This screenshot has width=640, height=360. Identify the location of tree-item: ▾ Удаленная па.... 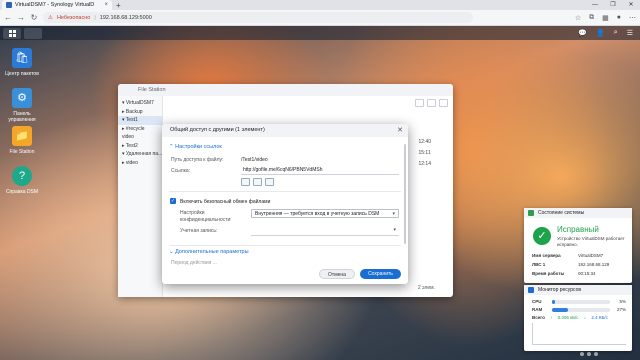
(140, 154).